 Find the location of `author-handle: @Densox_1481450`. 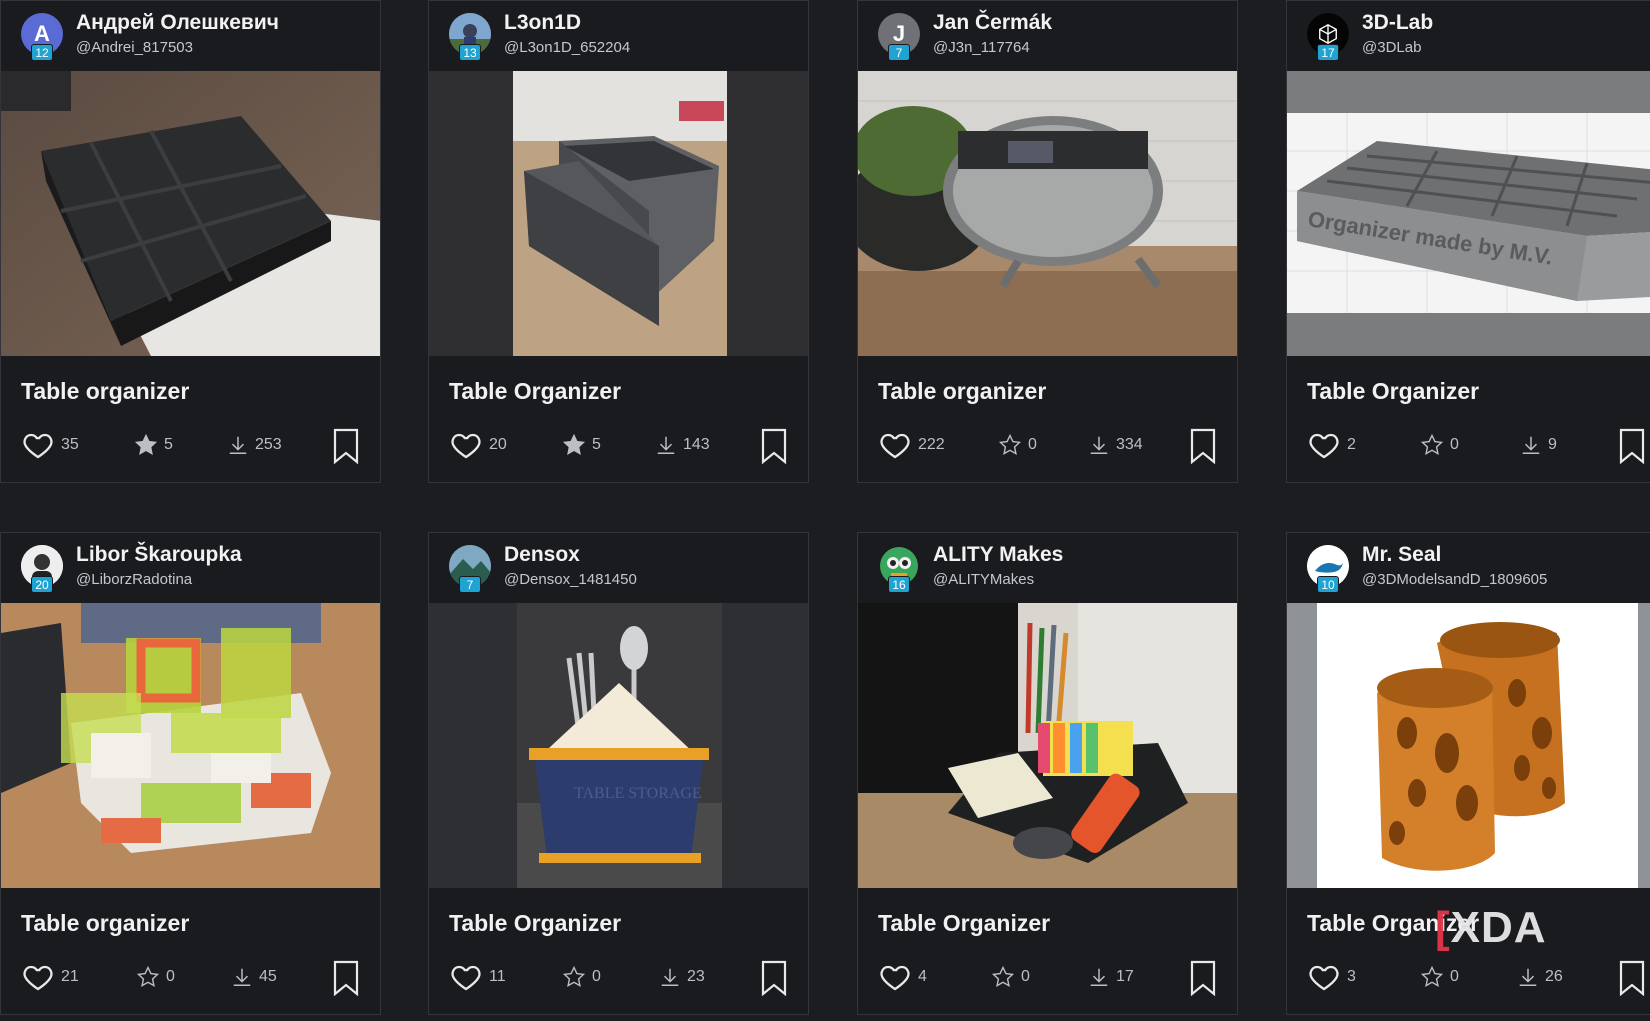

author-handle: @Densox_1481450 is located at coordinates (570, 579).